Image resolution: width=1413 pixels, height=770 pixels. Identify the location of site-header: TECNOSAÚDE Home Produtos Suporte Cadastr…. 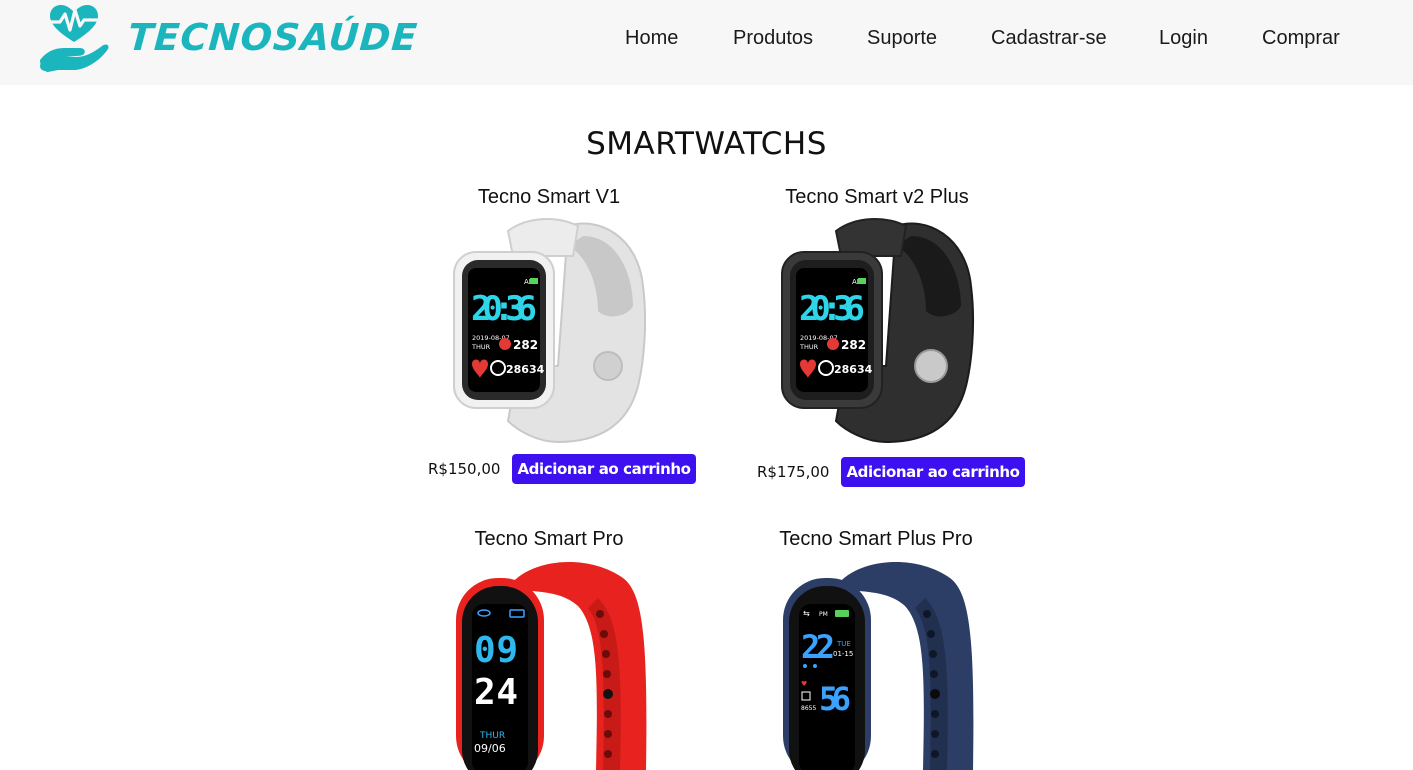
(706, 42).